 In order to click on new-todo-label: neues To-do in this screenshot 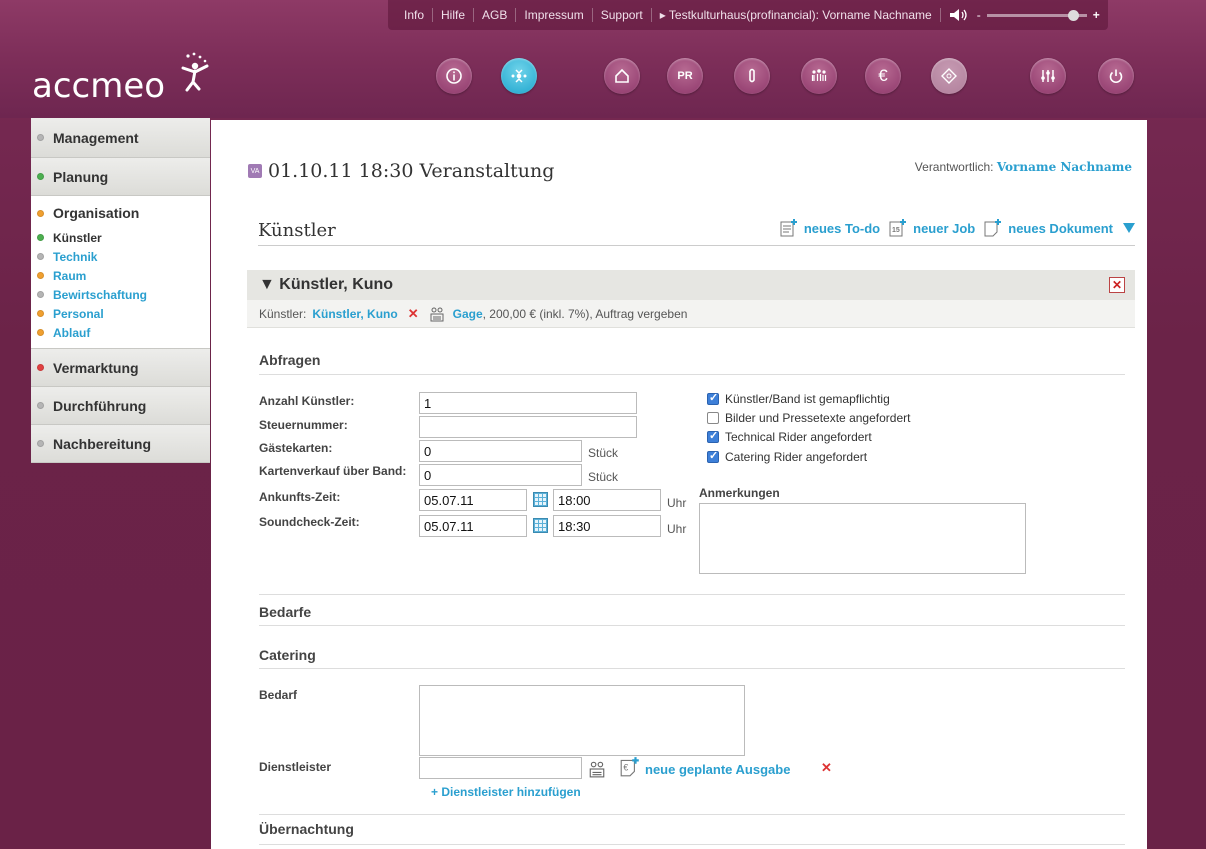, I will do `click(842, 228)`.